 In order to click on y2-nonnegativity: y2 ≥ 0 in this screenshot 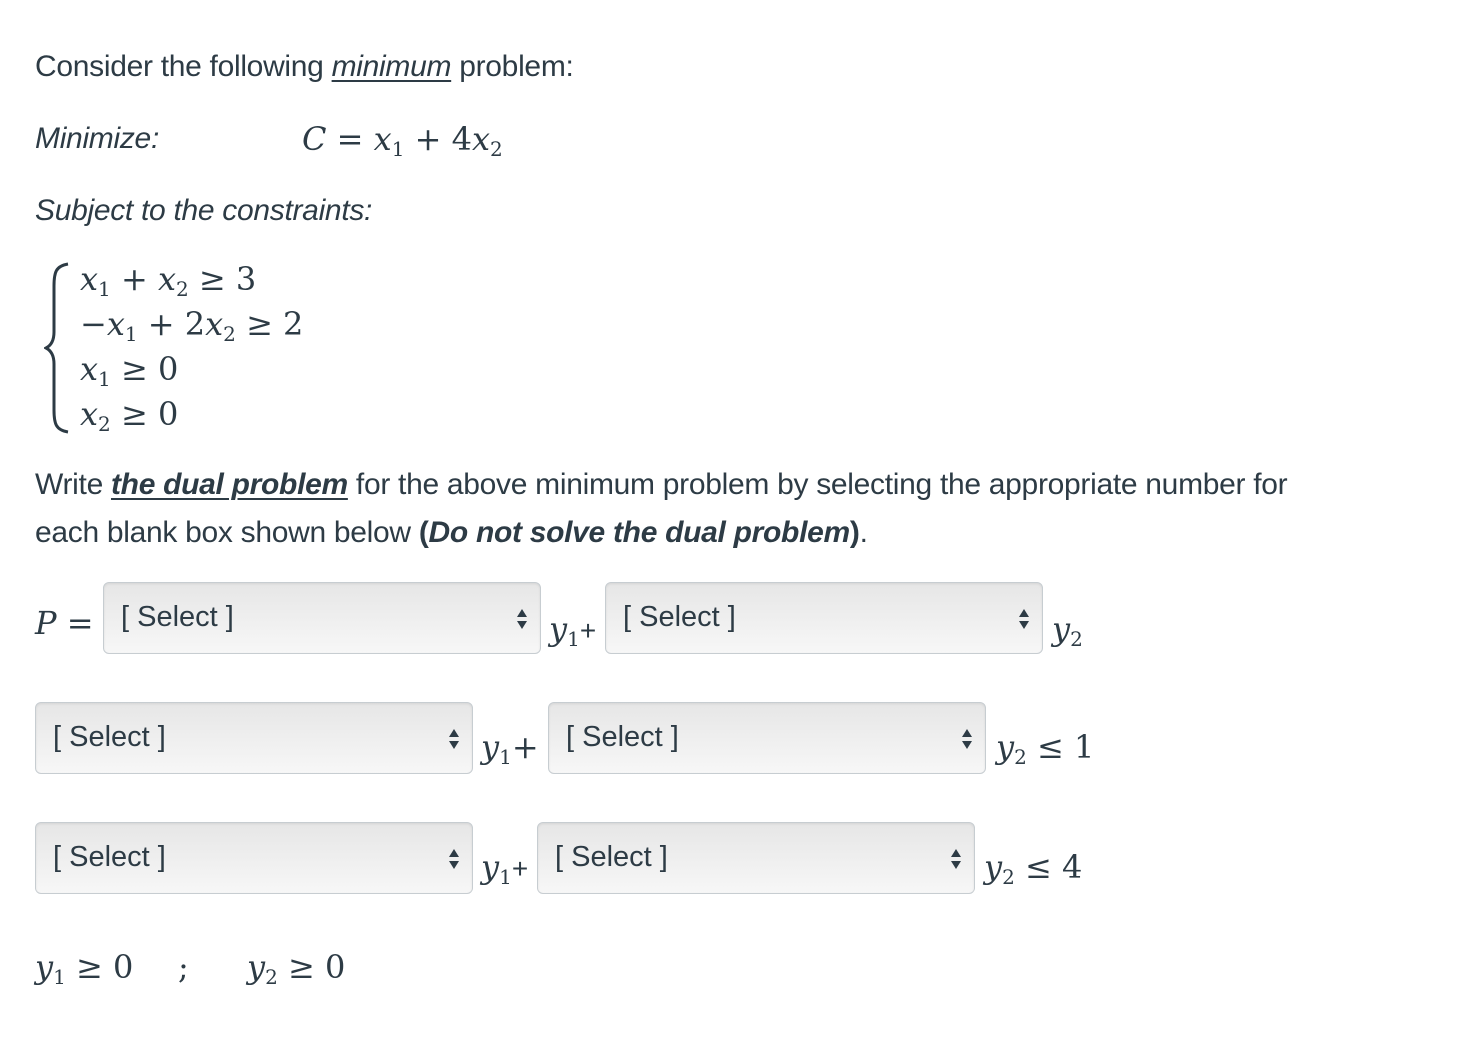, I will do `click(296, 968)`.